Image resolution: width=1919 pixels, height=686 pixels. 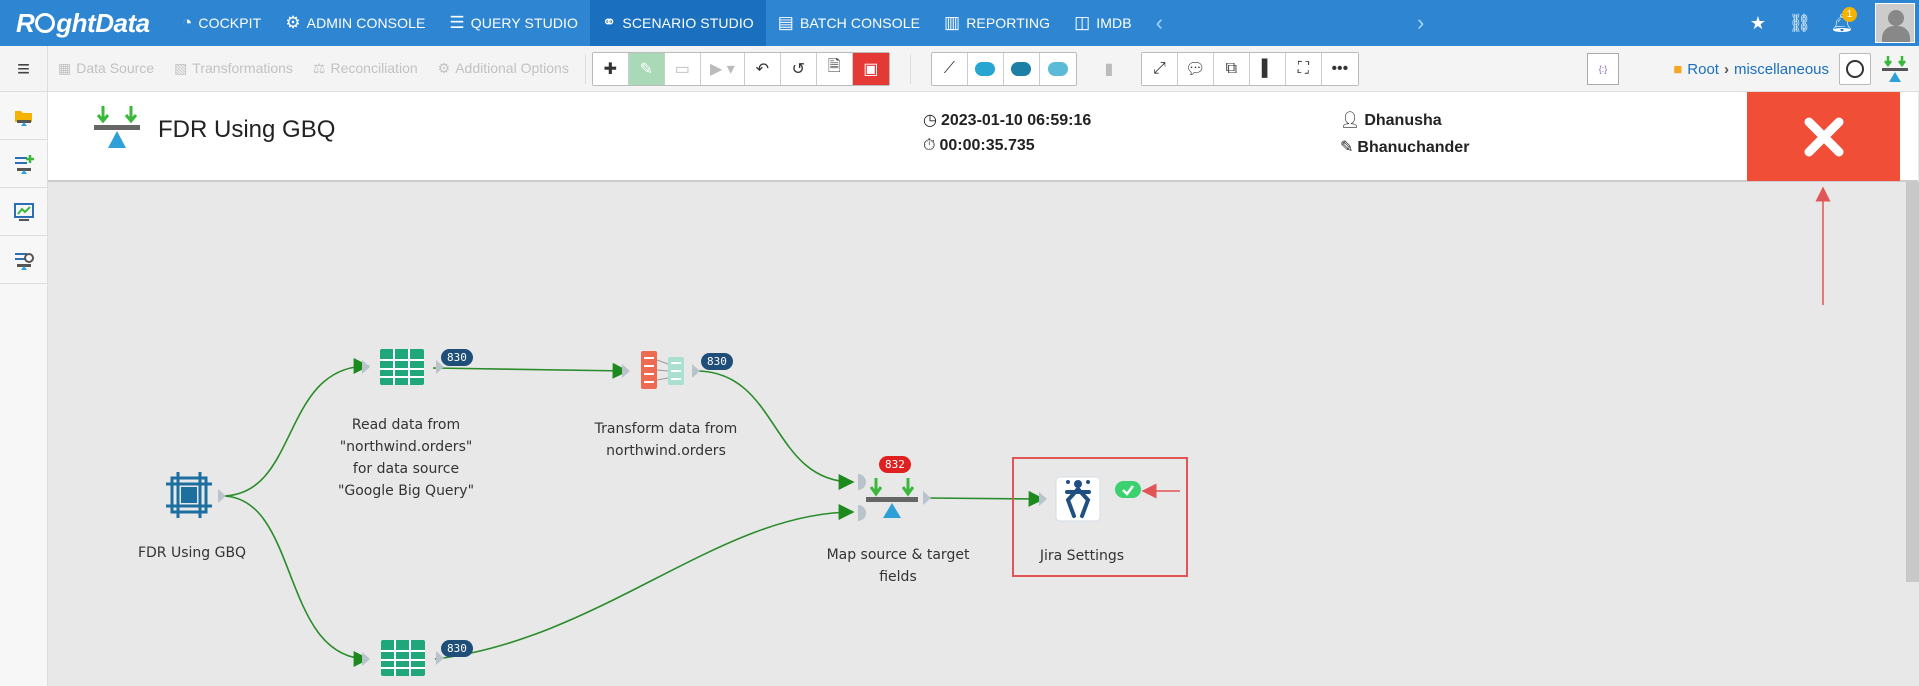 I want to click on read-node-table-icon, so click(x=402, y=367).